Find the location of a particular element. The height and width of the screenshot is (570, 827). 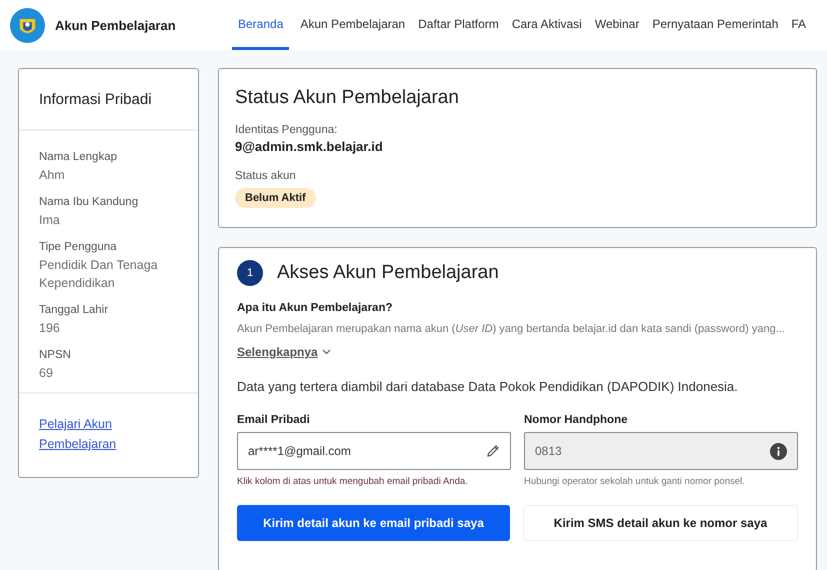

logo-icon is located at coordinates (27, 25).